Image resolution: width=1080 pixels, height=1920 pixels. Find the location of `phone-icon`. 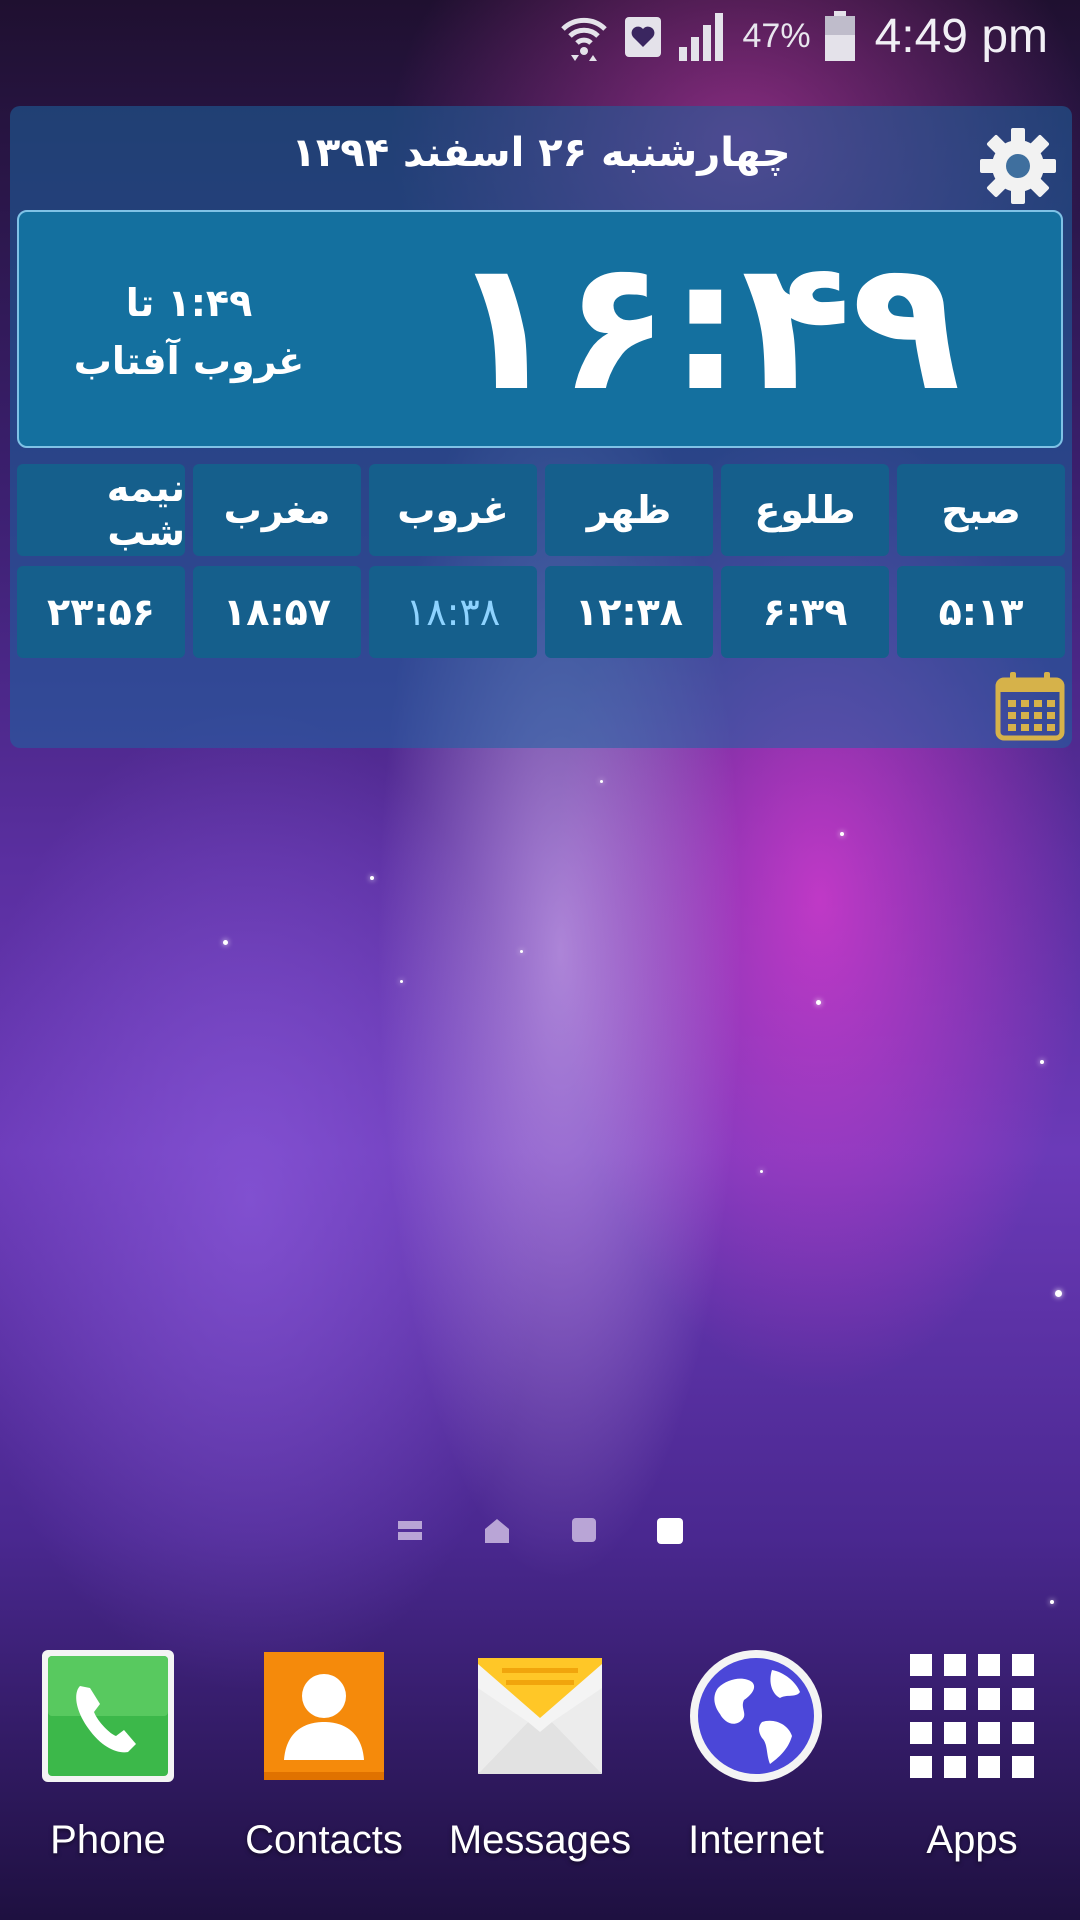

phone-icon is located at coordinates (108, 1716).